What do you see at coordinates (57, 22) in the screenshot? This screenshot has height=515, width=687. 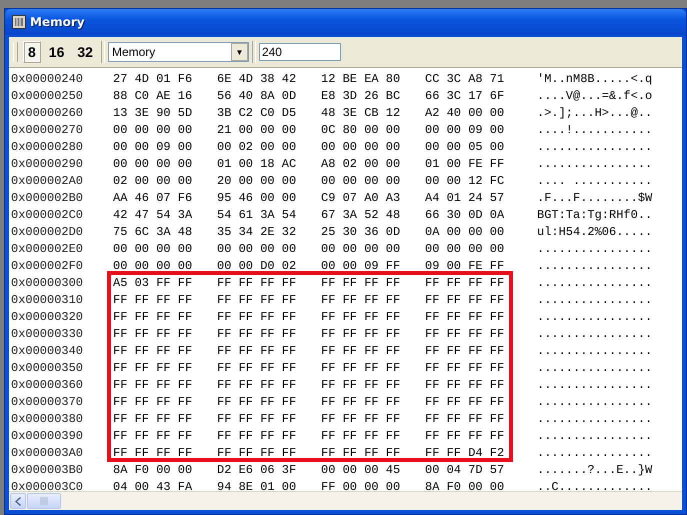 I see `window-title: Memory` at bounding box center [57, 22].